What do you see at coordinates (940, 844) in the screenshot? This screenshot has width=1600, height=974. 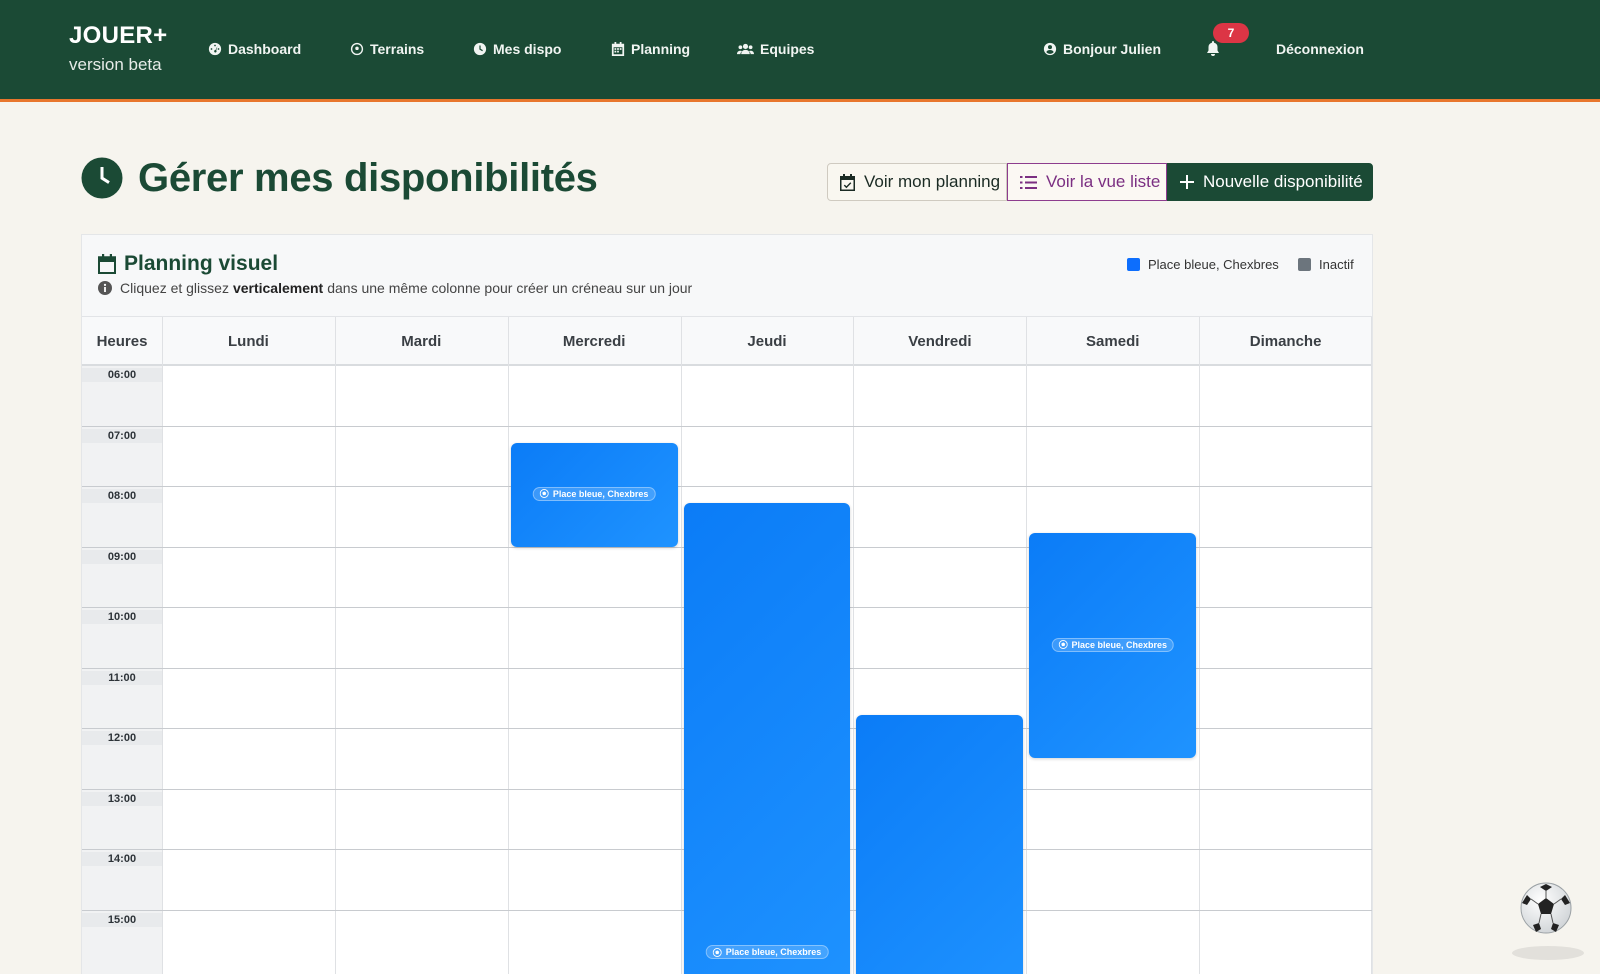 I see `availability-slot-vendredi` at bounding box center [940, 844].